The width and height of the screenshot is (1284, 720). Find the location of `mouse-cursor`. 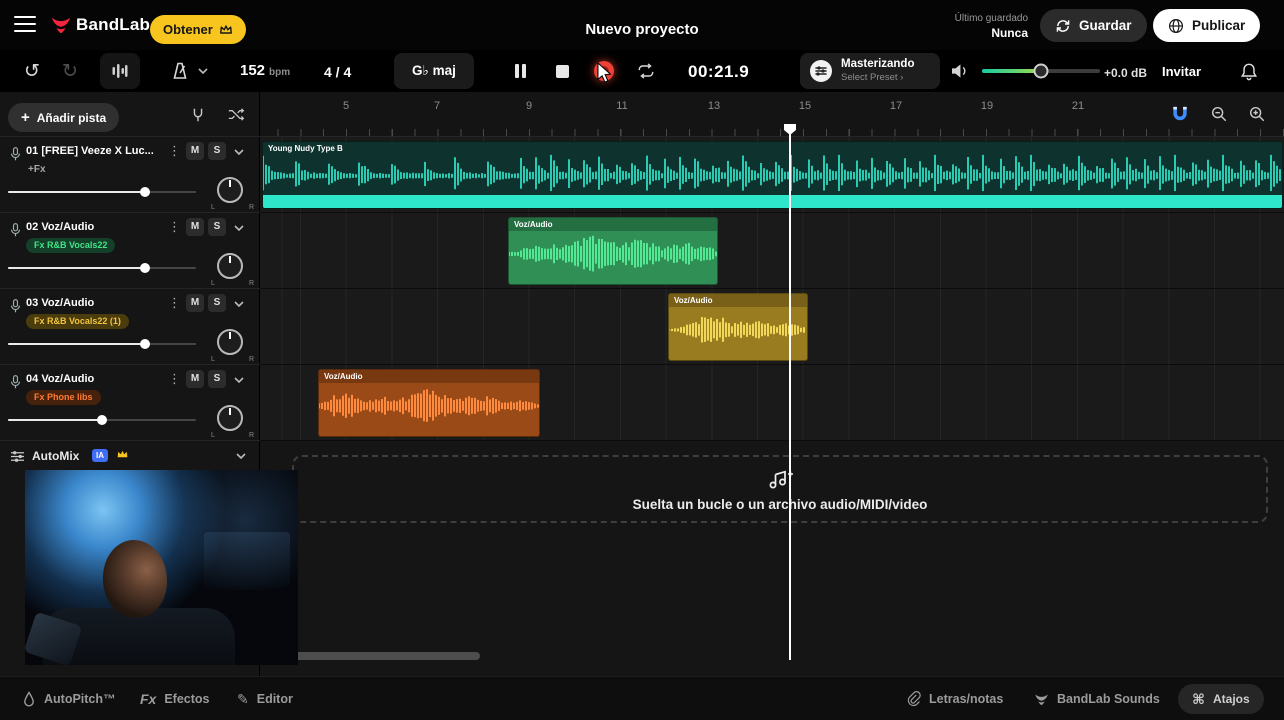

mouse-cursor is located at coordinates (604, 73).